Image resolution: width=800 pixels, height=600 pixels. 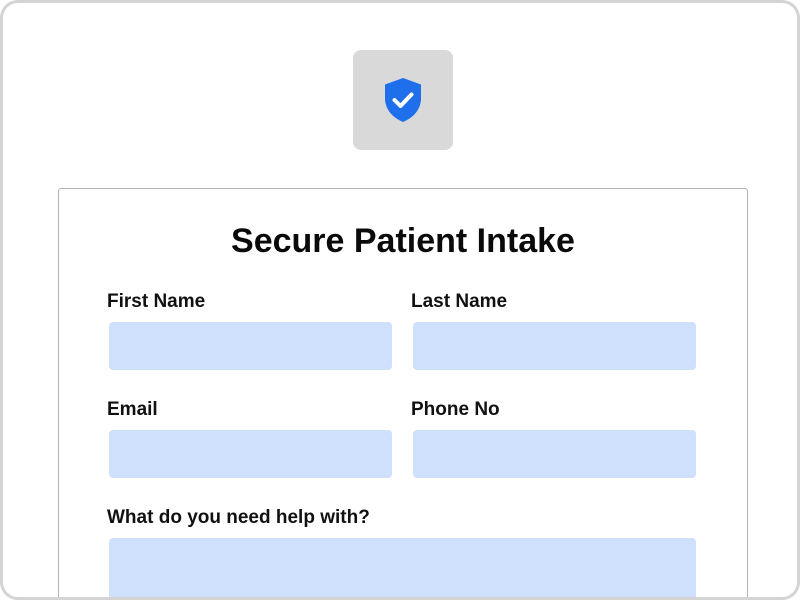 I want to click on last-name-label: Last Name, so click(x=459, y=301).